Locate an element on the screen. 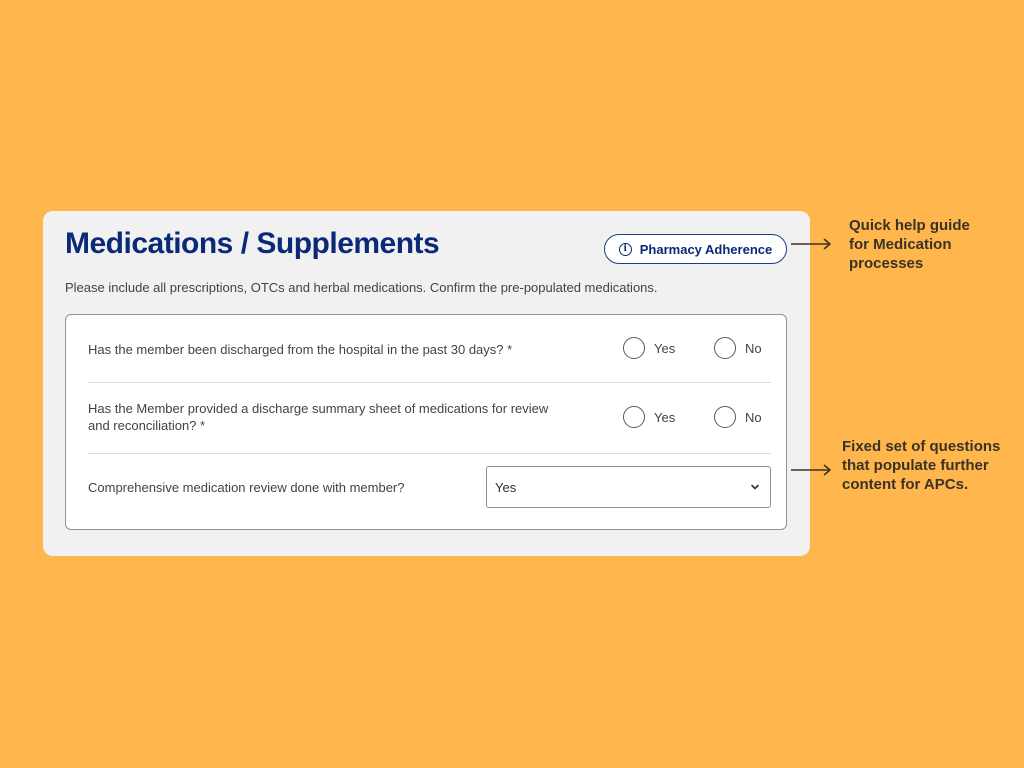 The height and width of the screenshot is (768, 1024). medication-review-select: Yes is located at coordinates (628, 487).